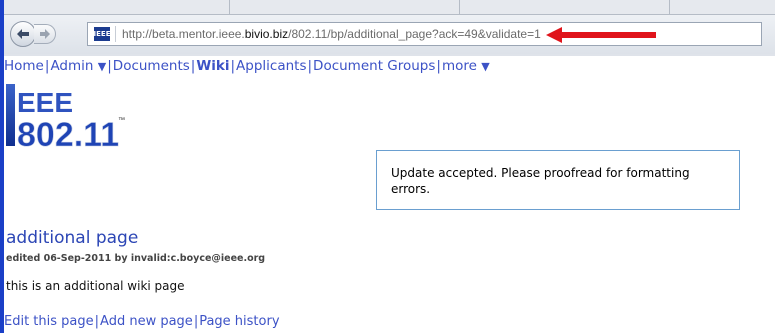  What do you see at coordinates (151, 66) in the screenshot?
I see `menu-item-documents: Documents` at bounding box center [151, 66].